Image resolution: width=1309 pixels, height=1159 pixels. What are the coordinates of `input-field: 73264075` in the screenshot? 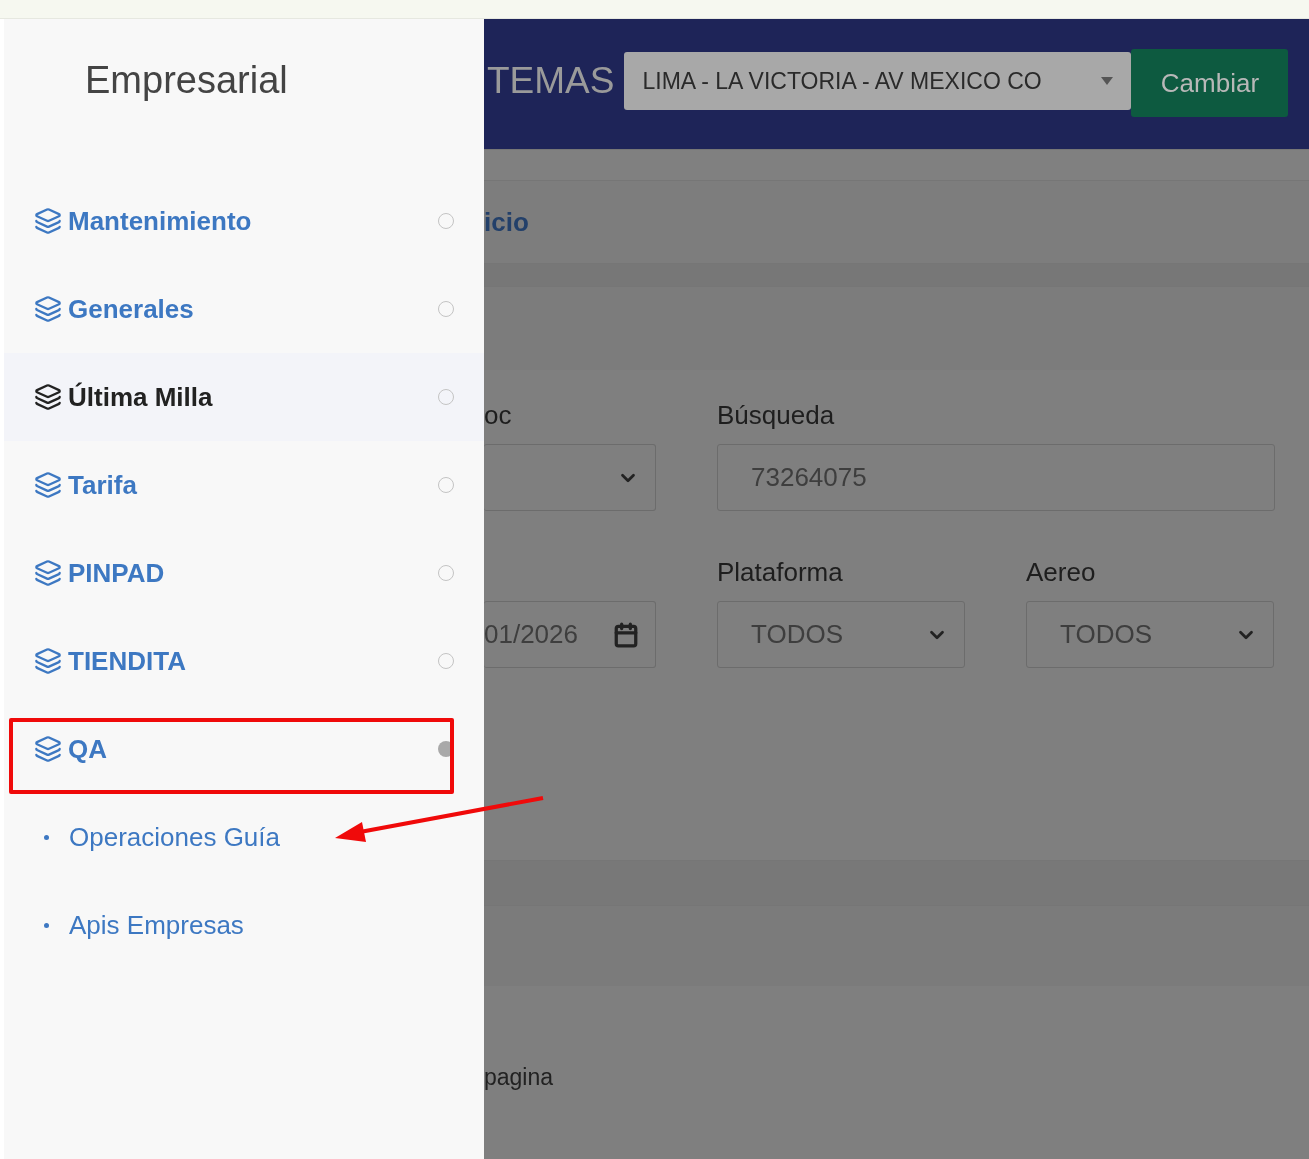 It's located at (996, 477).